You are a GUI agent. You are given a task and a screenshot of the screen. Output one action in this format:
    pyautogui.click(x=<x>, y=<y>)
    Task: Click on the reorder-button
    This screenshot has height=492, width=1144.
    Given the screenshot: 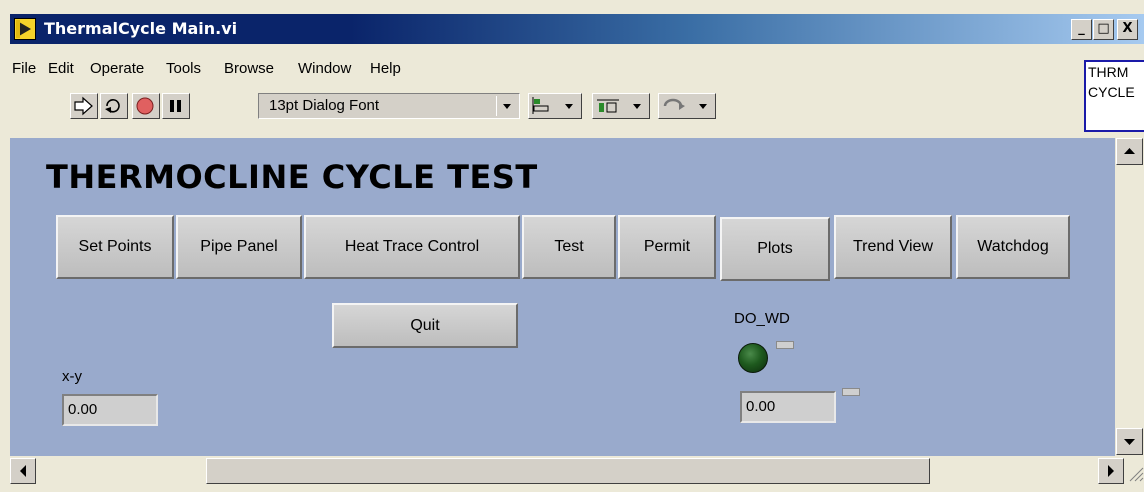 What is the action you would take?
    pyautogui.click(x=687, y=106)
    